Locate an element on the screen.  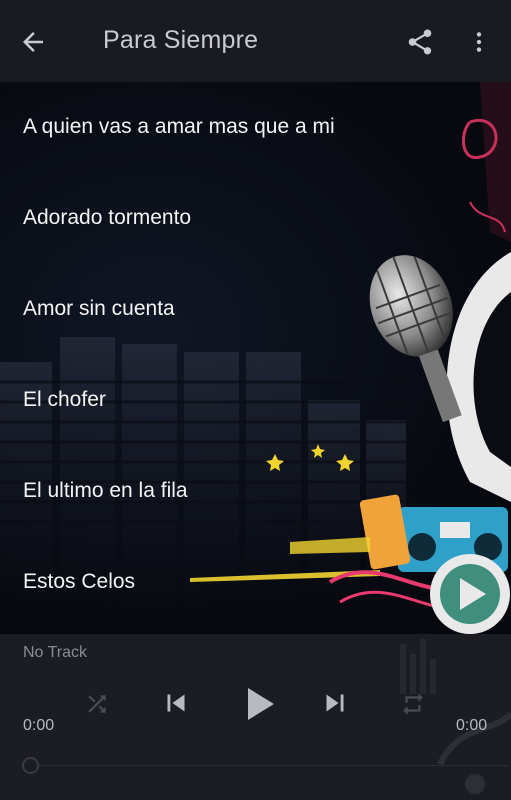
more-vert-icon is located at coordinates (479, 42).